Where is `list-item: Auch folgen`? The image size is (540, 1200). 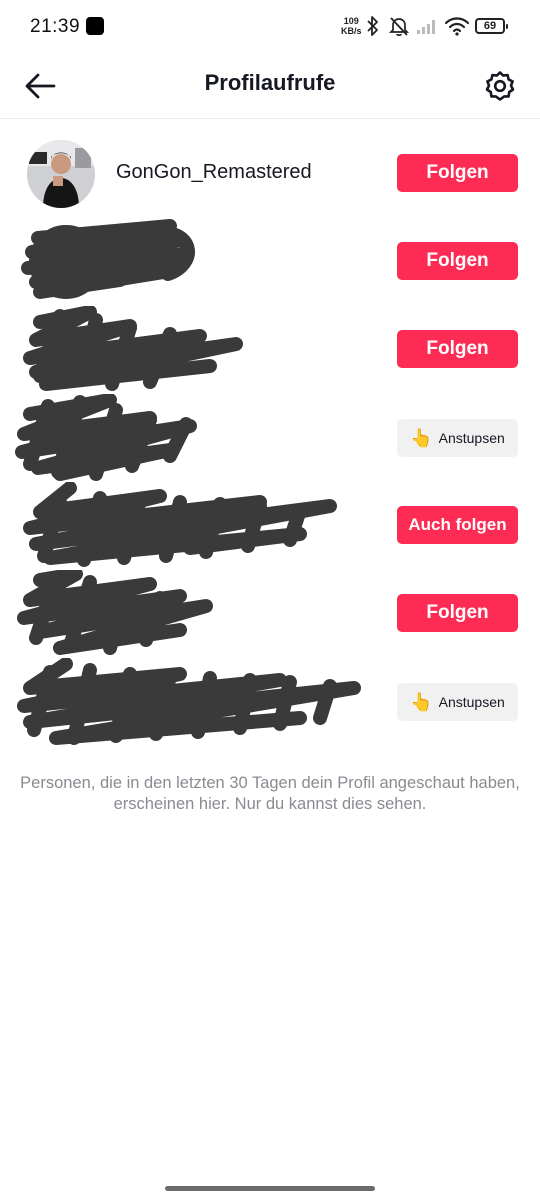
list-item: Auch folgen is located at coordinates (270, 526).